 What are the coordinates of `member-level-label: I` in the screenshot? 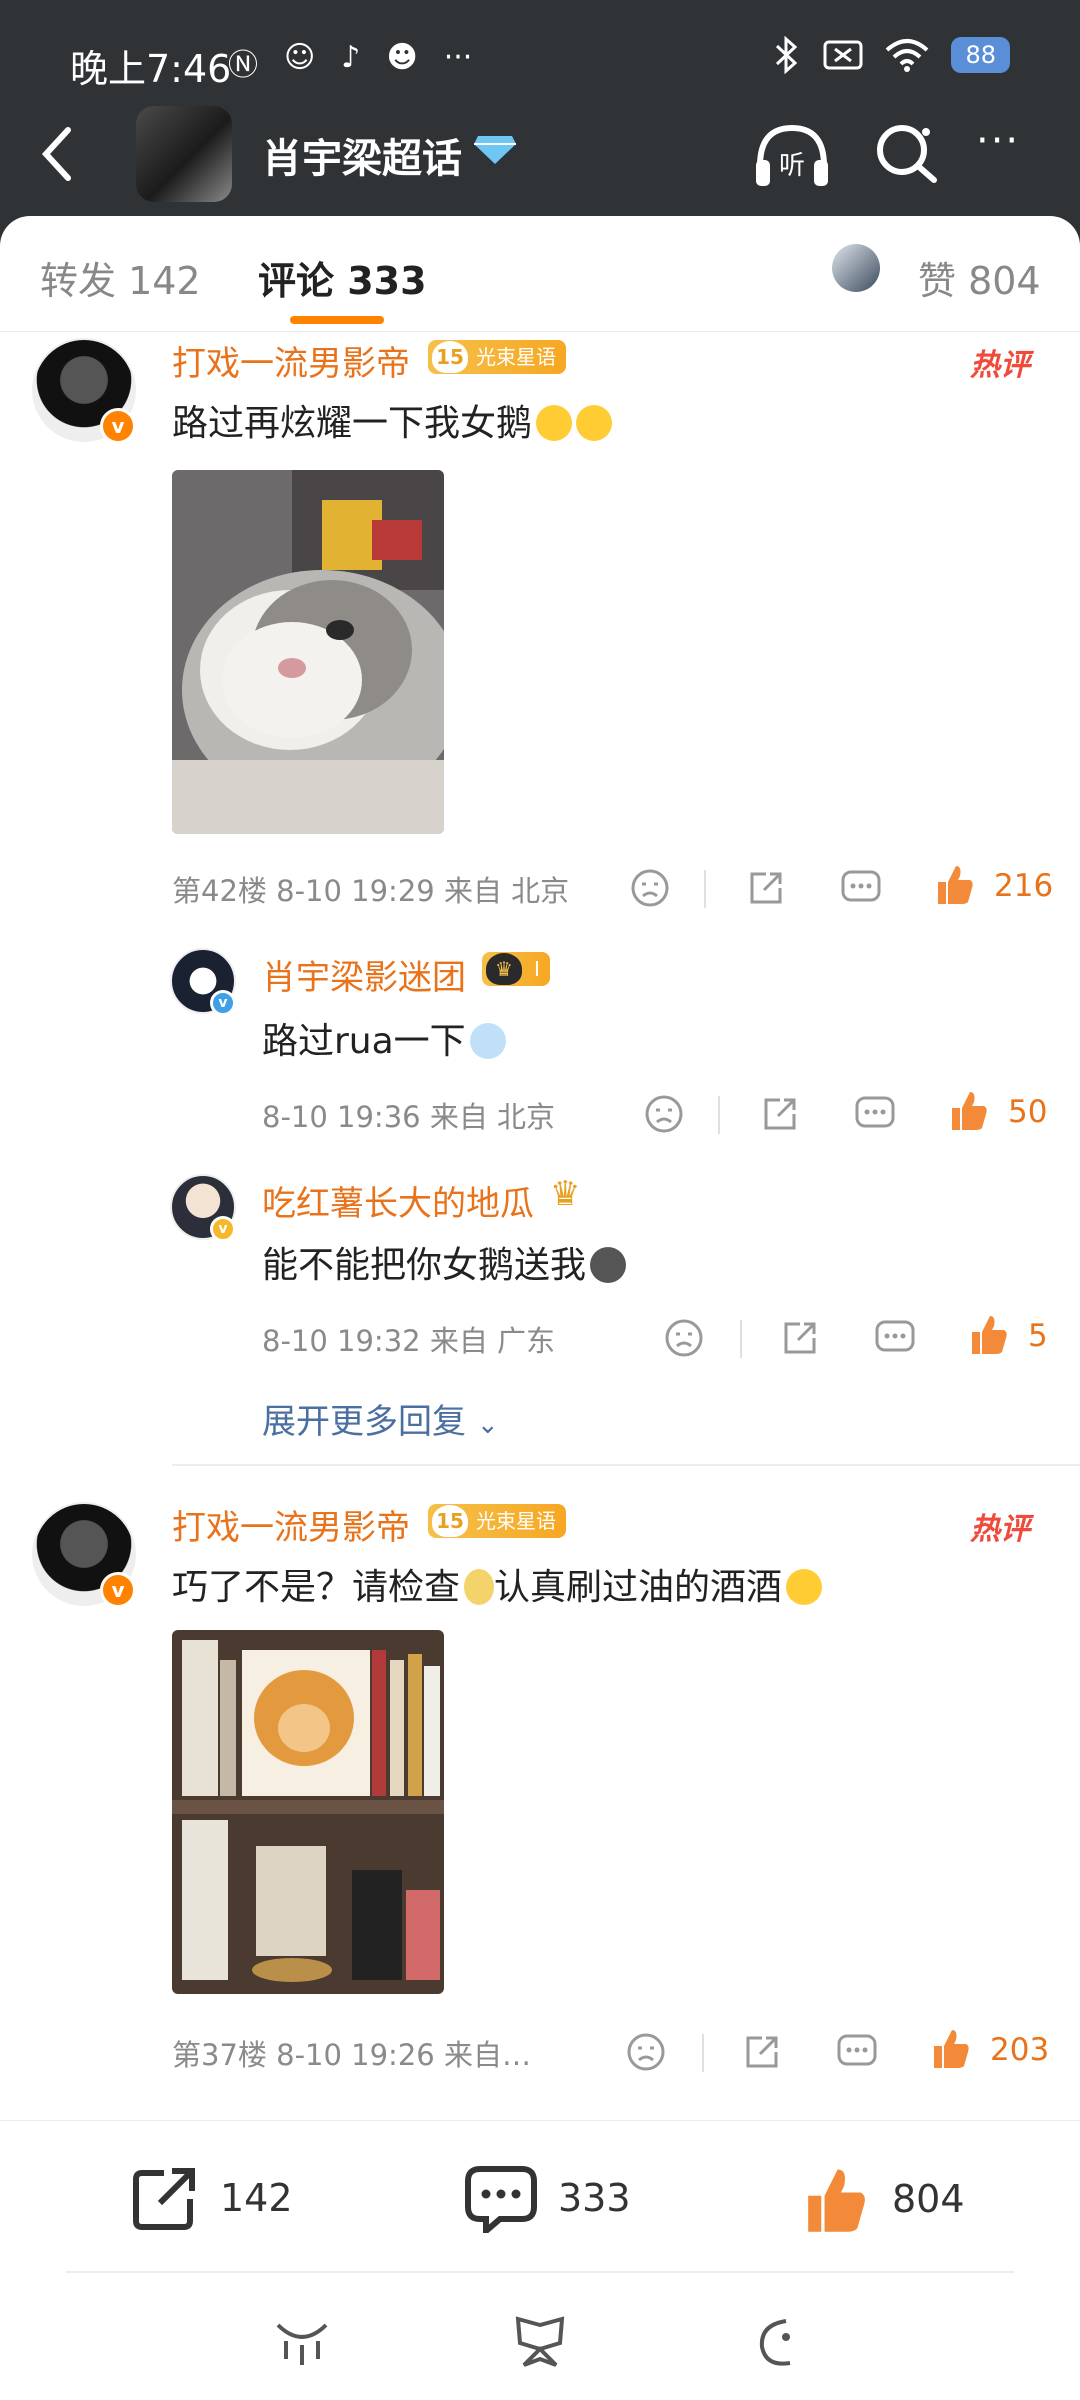 It's located at (537, 969).